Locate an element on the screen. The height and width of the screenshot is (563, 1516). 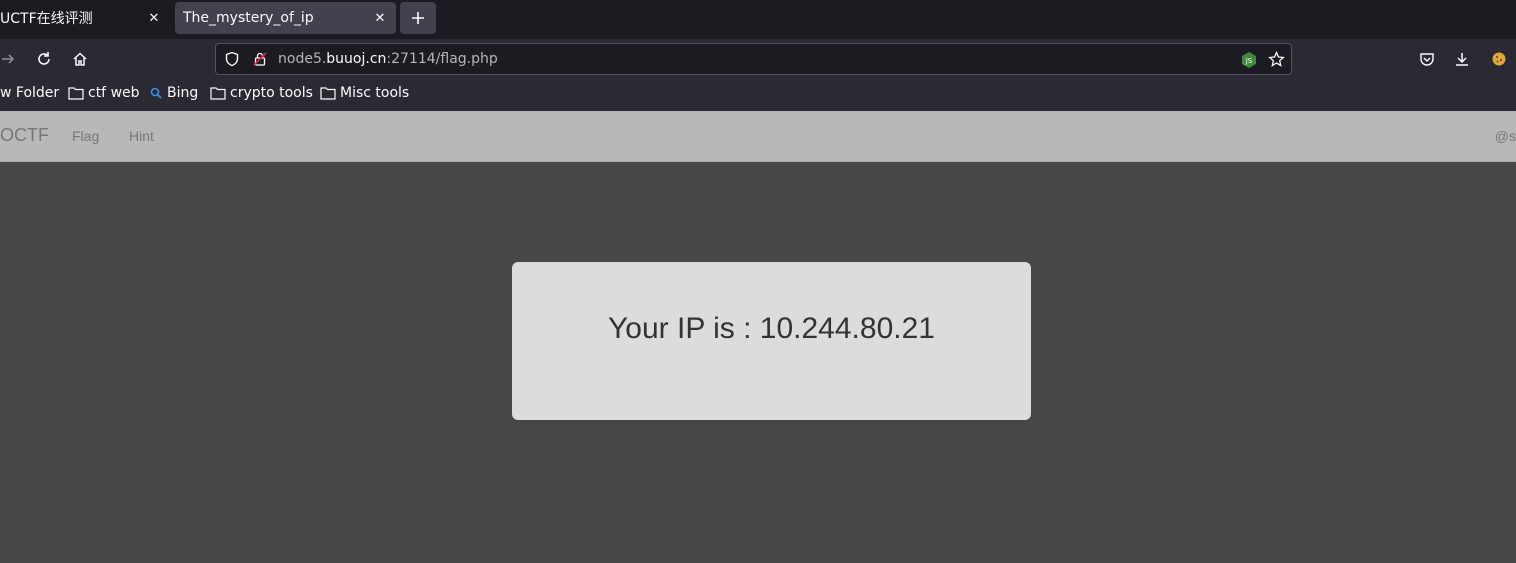
bookmark-new-folder: w Folder is located at coordinates (29, 93).